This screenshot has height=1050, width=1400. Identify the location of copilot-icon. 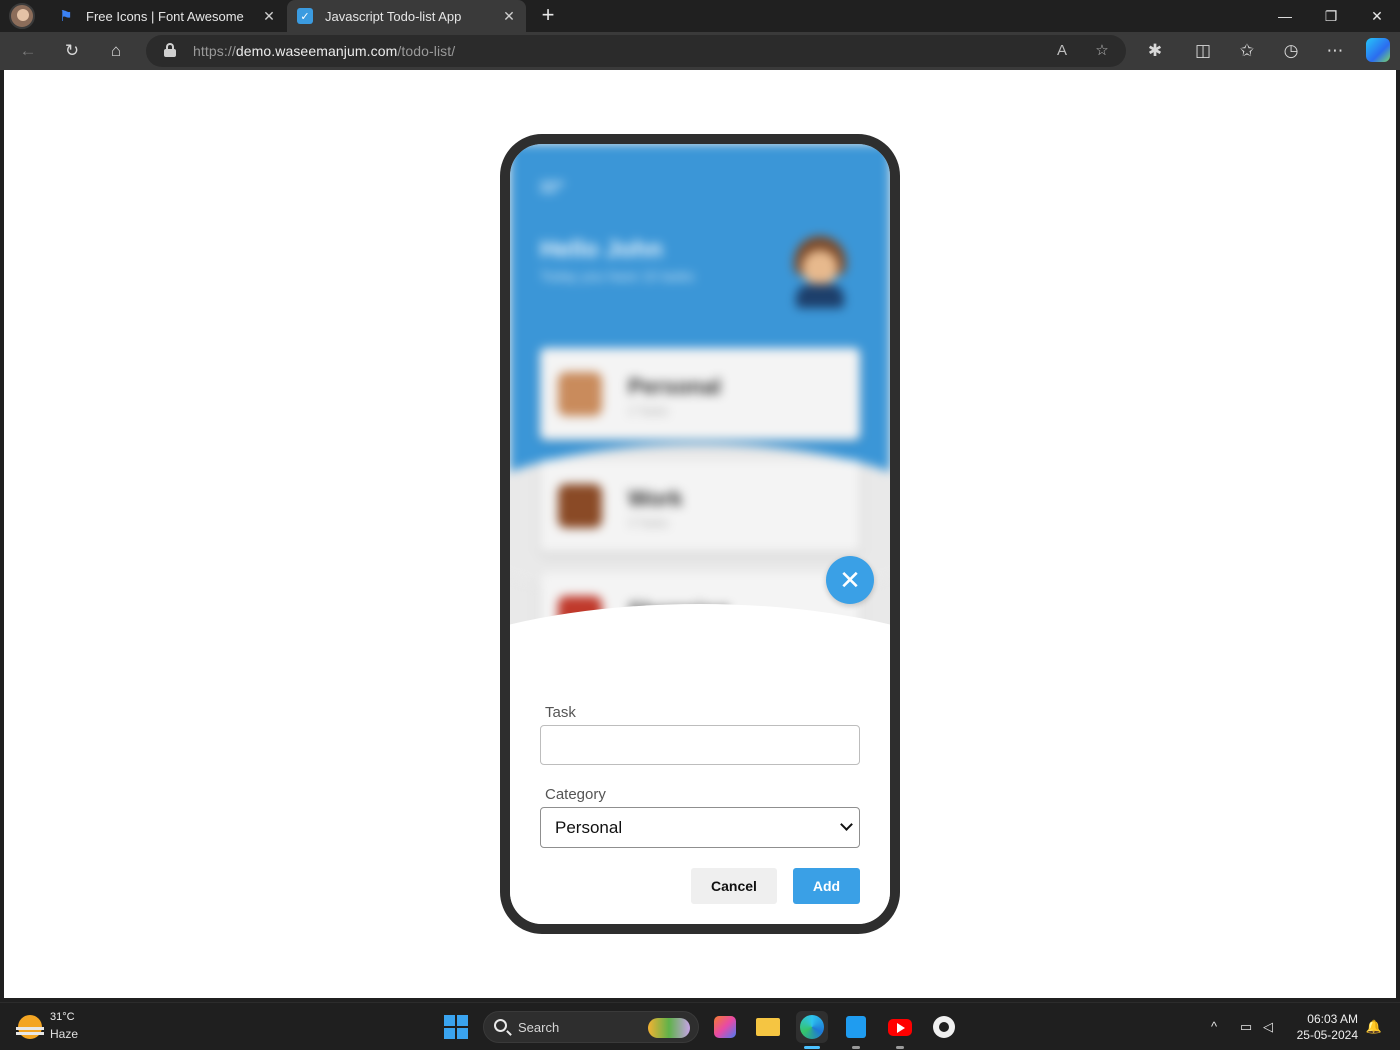
(1378, 50).